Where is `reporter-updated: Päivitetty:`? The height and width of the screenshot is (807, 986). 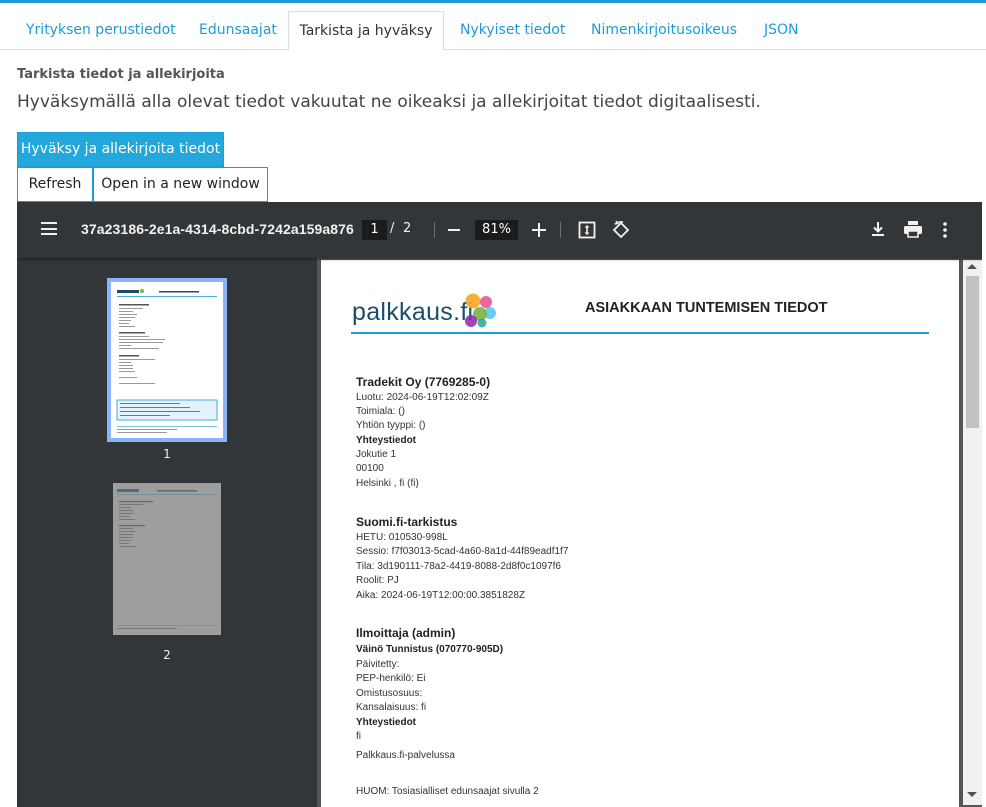
reporter-updated: Päivitetty: is located at coordinates (378, 664).